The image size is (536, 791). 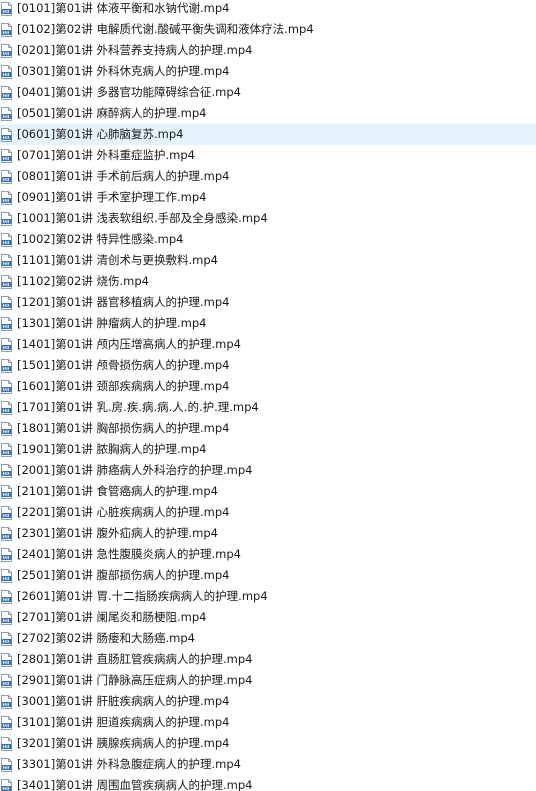 I want to click on file-name: [0102]第02讲 电解质代谢.酸碱平衡失调和液体疗法.mp4, so click(x=165, y=29).